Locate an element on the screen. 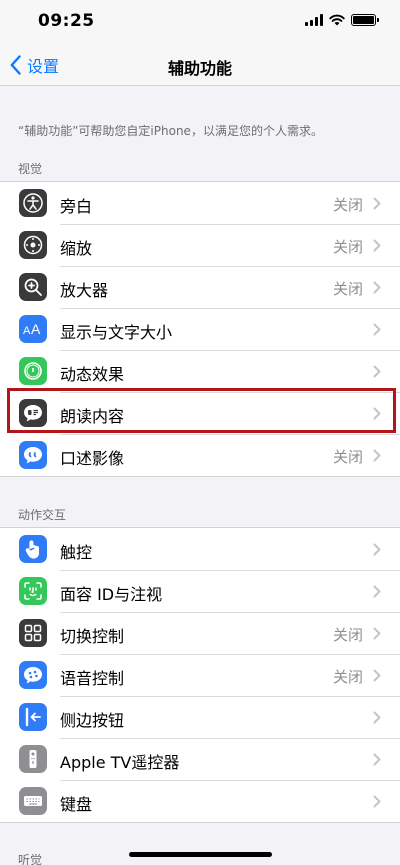  list-item-switch-control: 切换控制 关闭 is located at coordinates (200, 633).